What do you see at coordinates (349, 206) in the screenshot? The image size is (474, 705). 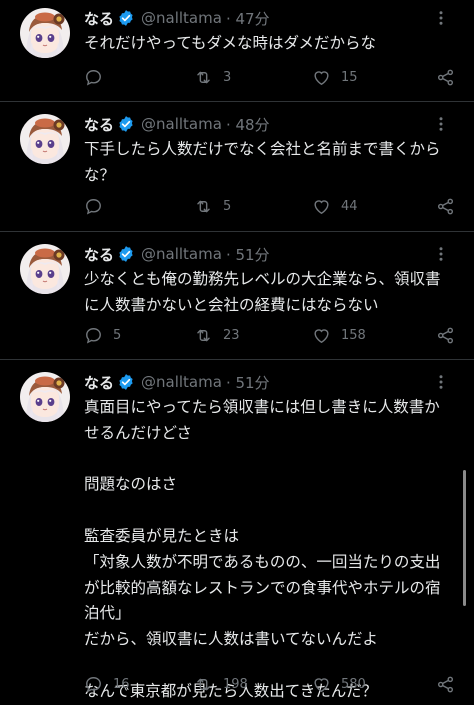 I see `like-count: 44` at bounding box center [349, 206].